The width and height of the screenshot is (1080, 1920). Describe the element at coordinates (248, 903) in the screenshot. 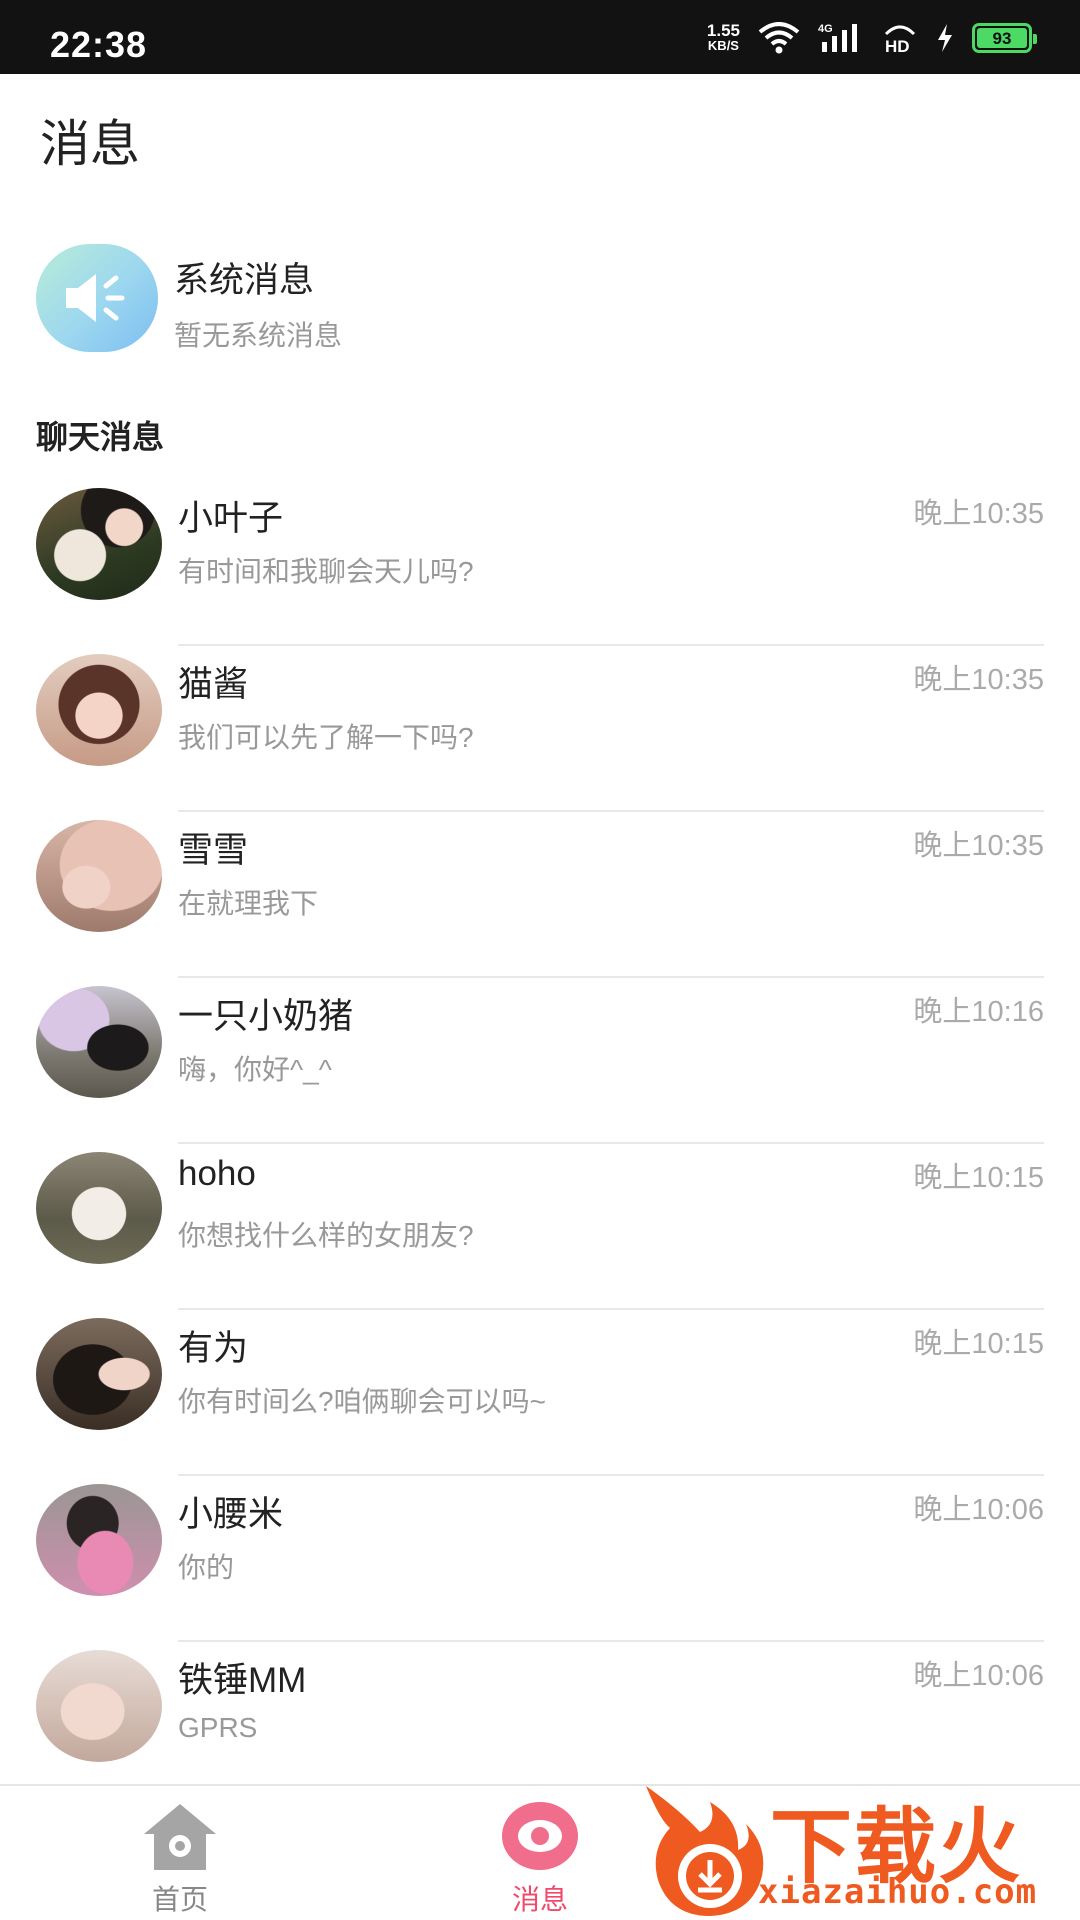

I see `chat-last-message: 在就理我下` at that location.